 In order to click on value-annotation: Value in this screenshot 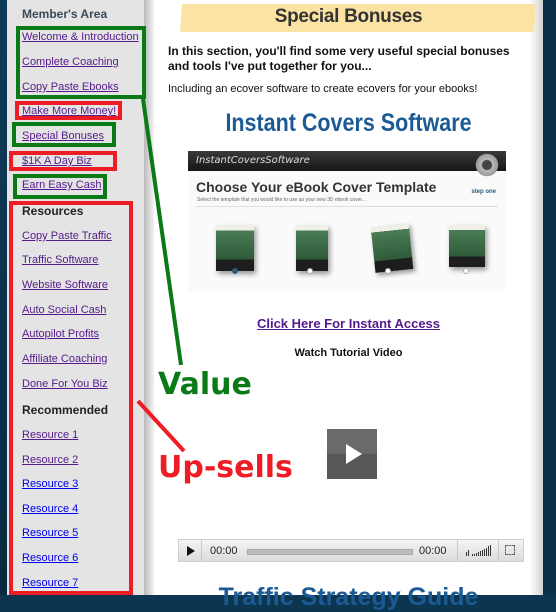, I will do `click(205, 384)`.